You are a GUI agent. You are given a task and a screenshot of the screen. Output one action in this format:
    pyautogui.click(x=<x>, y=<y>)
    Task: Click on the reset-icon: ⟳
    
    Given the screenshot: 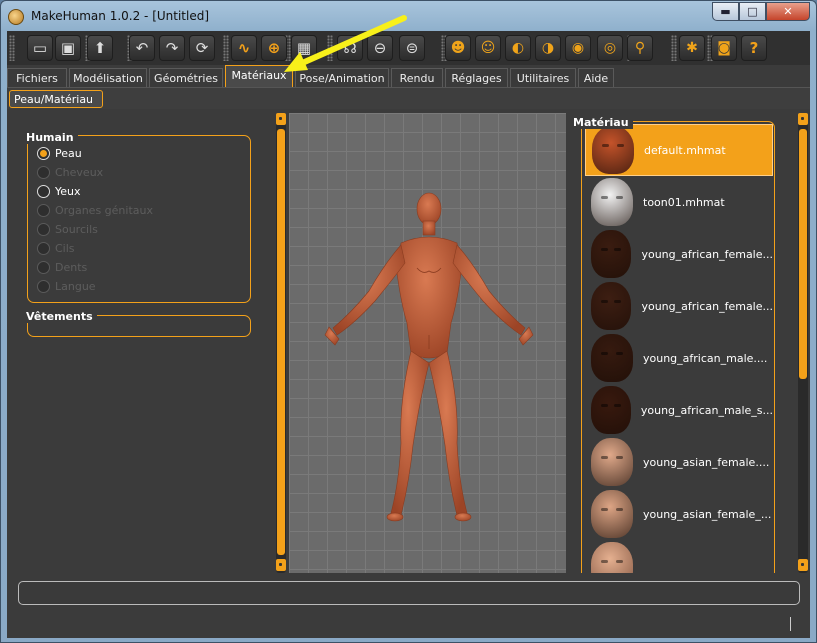 What is the action you would take?
    pyautogui.click(x=202, y=48)
    